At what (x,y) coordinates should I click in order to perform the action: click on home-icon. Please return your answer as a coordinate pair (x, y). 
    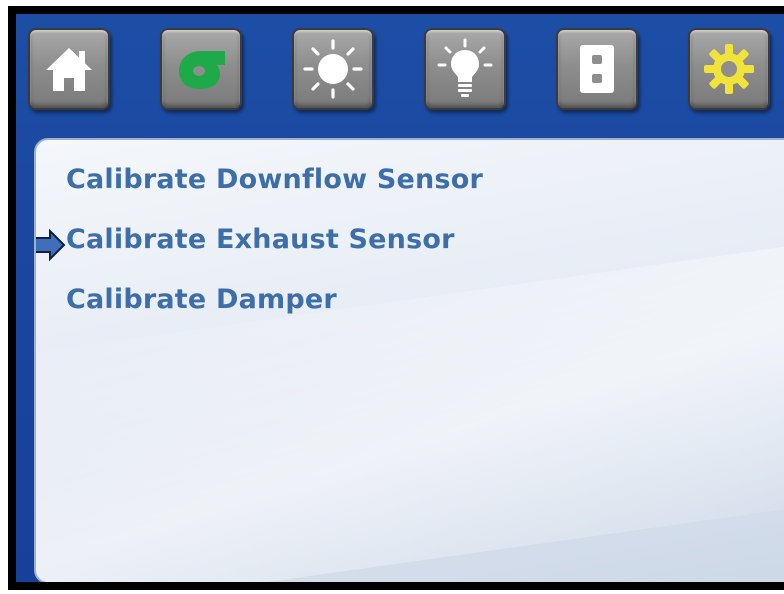
    Looking at the image, I should click on (69, 69).